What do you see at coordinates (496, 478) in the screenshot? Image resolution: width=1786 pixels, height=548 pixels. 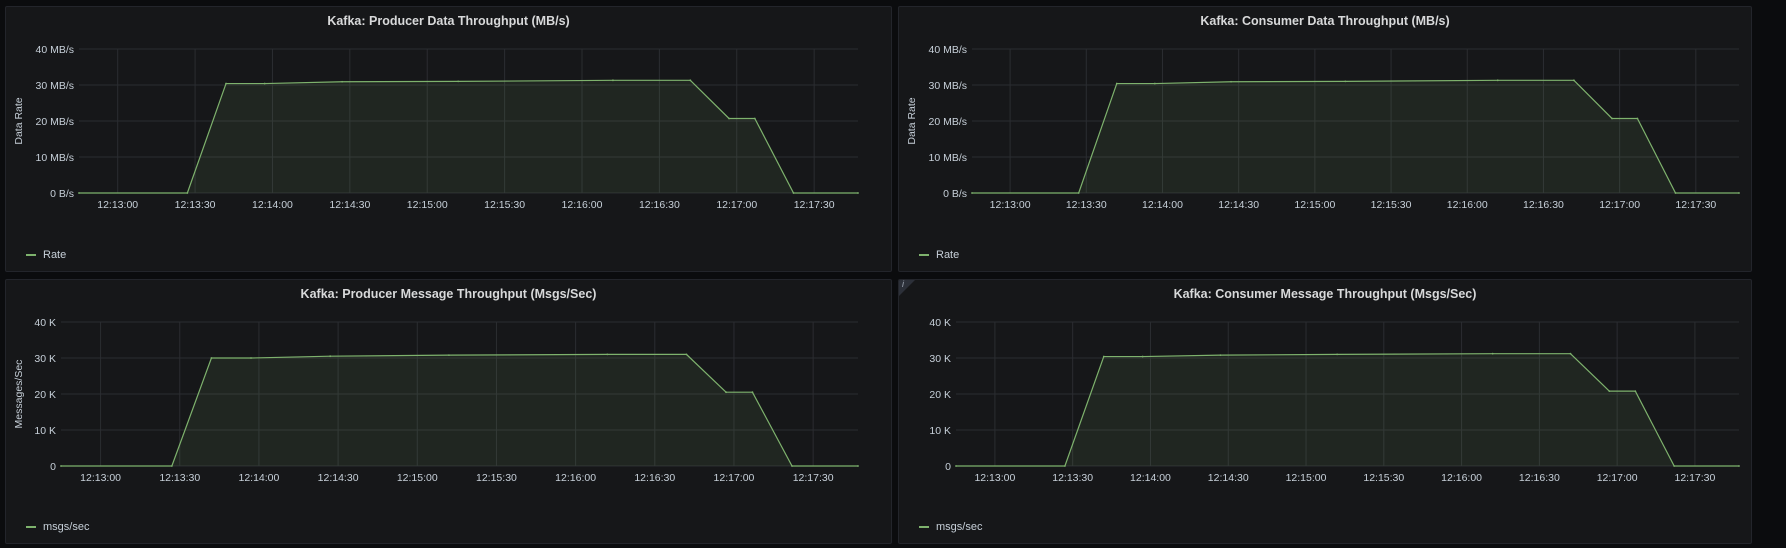 I see `x-tick-label: 12:15:30` at bounding box center [496, 478].